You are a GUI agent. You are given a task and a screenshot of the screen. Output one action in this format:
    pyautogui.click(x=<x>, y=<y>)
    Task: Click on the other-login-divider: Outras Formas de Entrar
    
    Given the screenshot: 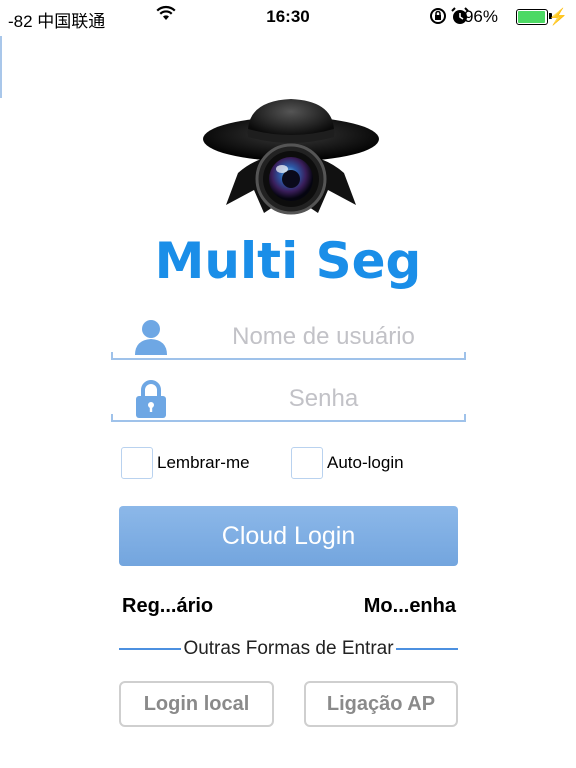 What is the action you would take?
    pyautogui.click(x=288, y=649)
    